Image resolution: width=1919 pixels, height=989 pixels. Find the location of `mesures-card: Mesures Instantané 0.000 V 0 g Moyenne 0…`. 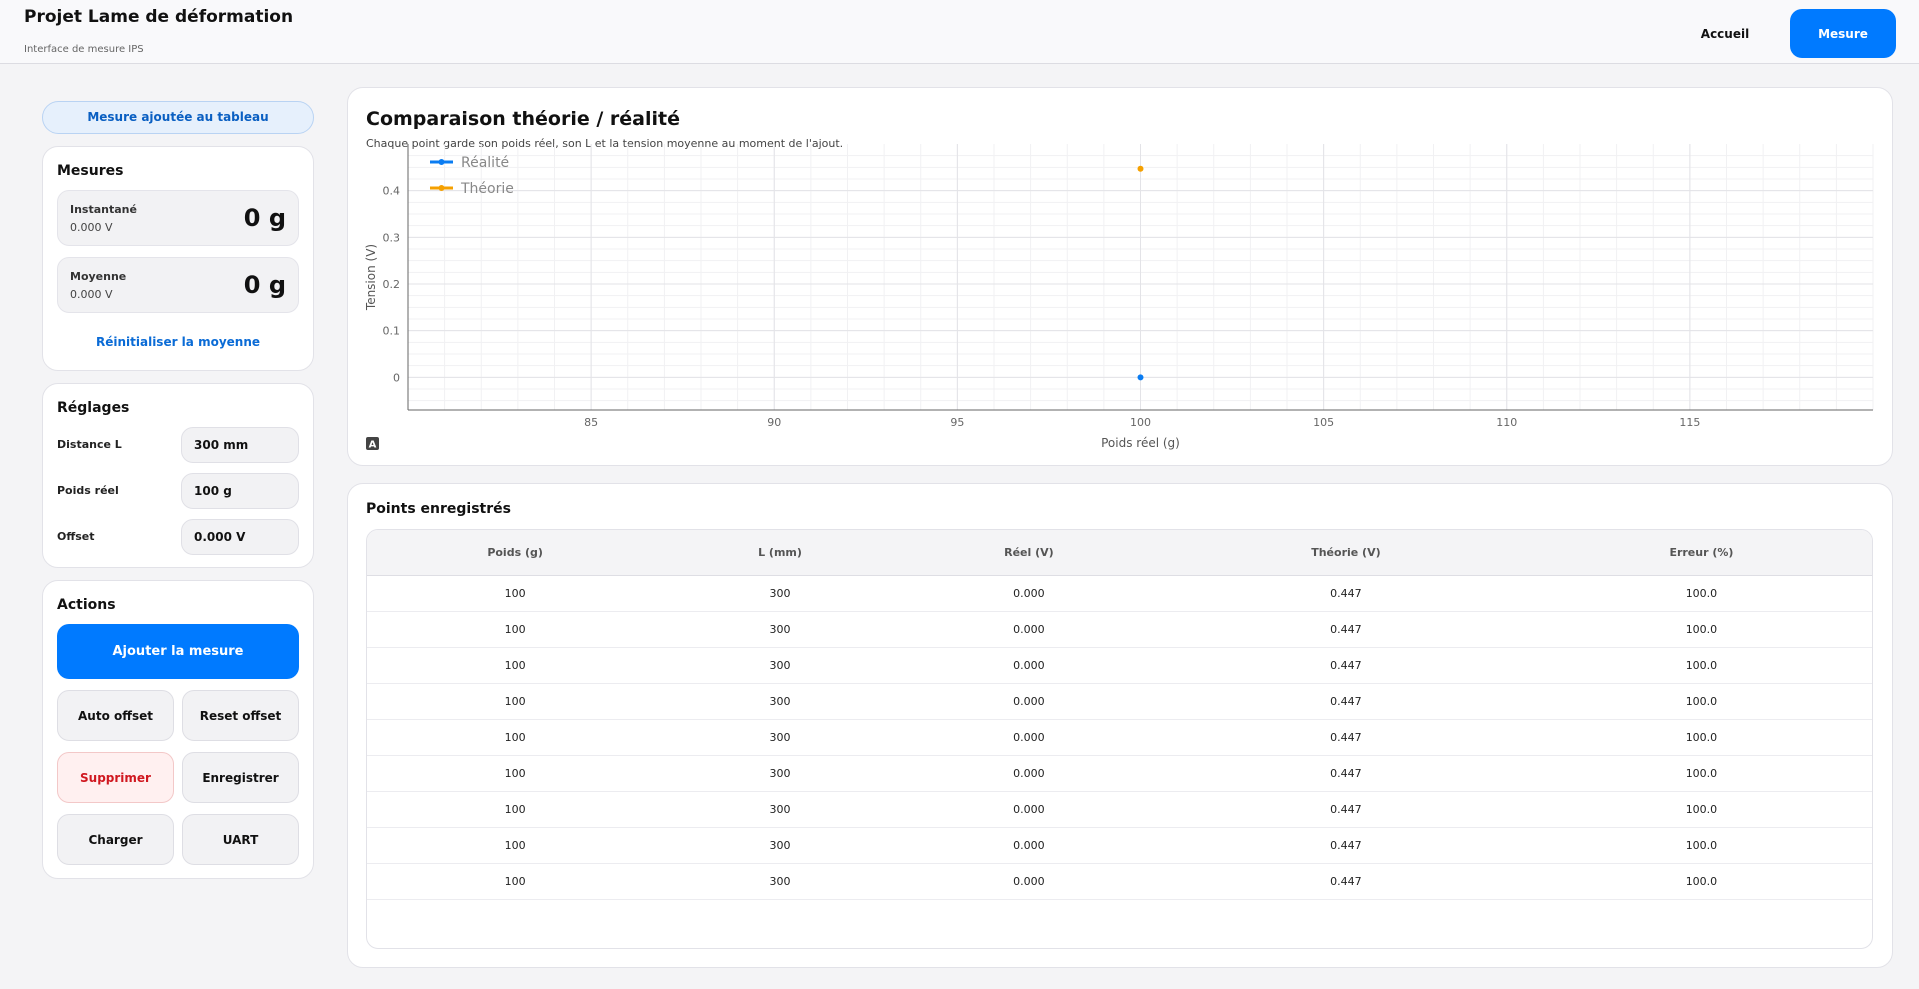

mesures-card: Mesures Instantané 0.000 V 0 g Moyenne 0… is located at coordinates (178, 258).